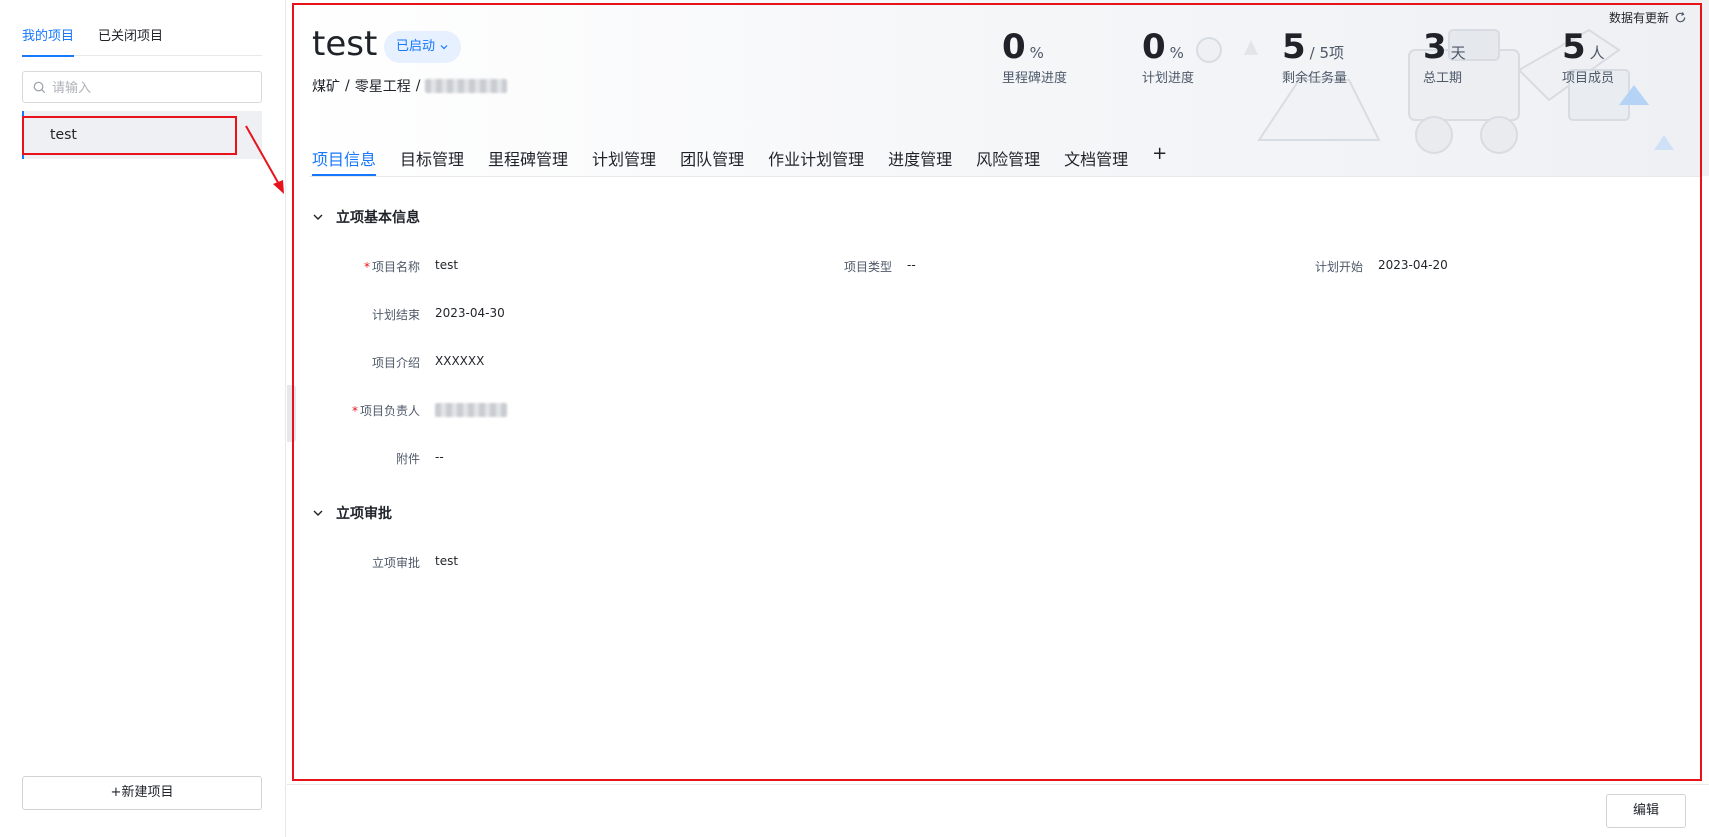 The height and width of the screenshot is (837, 1709). Describe the element at coordinates (816, 161) in the screenshot. I see `tab-work-plan-management: 作业计划管理` at that location.